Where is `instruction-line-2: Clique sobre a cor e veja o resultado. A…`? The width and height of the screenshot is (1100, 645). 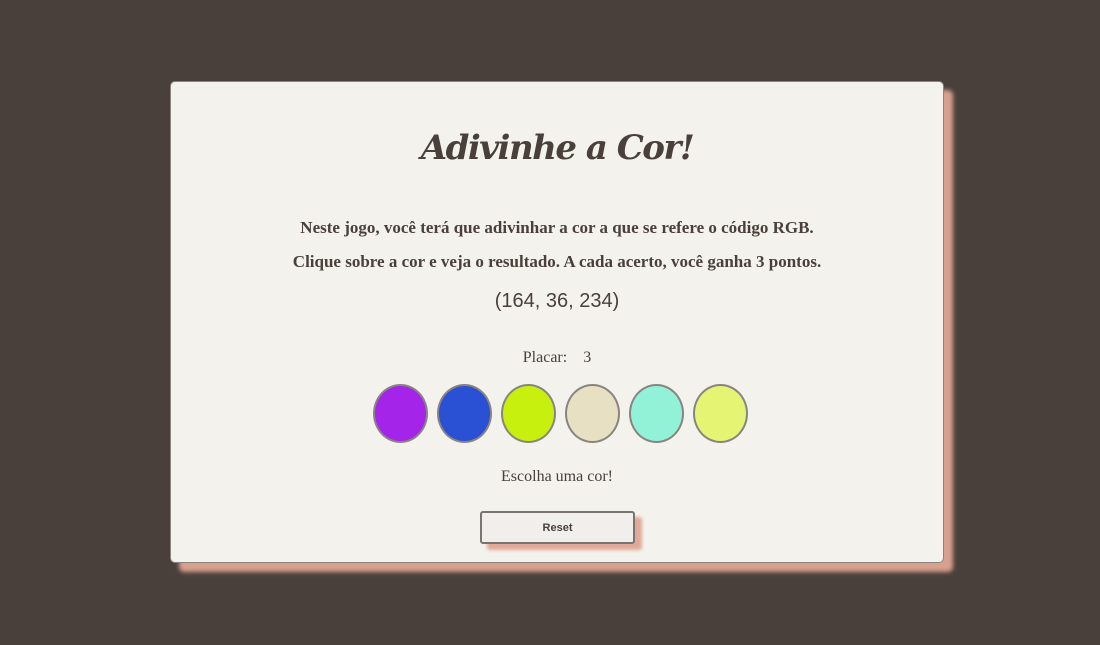
instruction-line-2: Clique sobre a cor e veja o resultado. A… is located at coordinates (557, 261).